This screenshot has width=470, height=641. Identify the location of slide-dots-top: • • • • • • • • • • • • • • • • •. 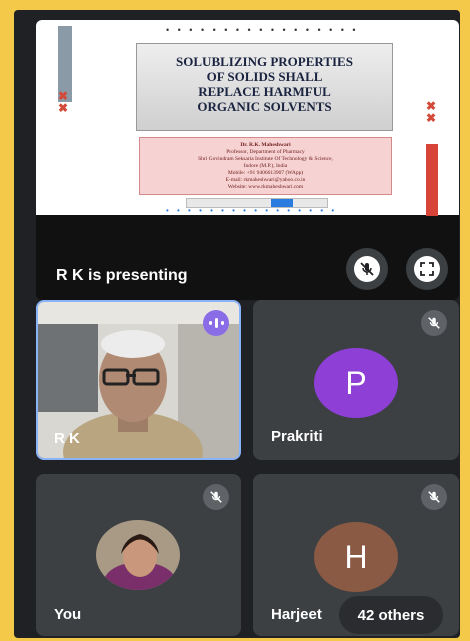
(262, 30).